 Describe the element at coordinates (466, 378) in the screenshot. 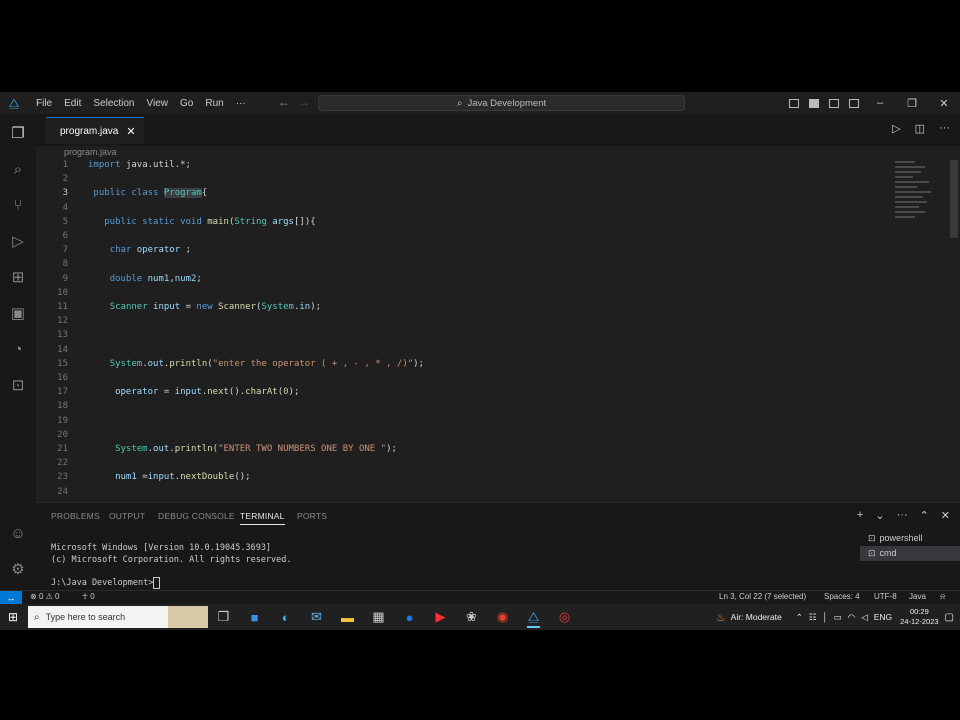

I see `code-line: 16` at that location.